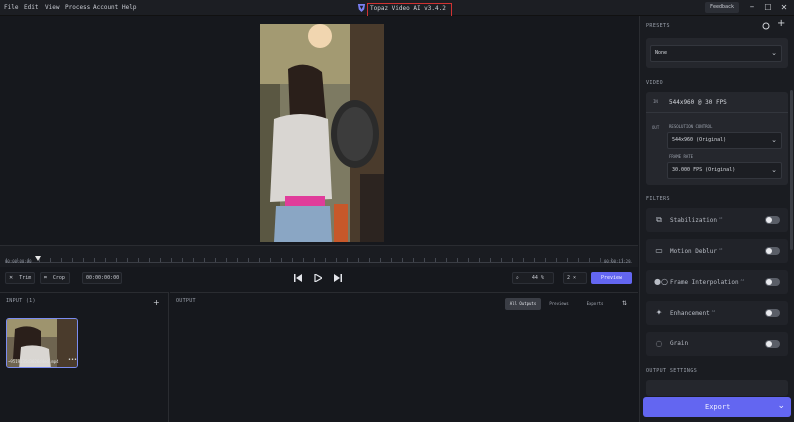 The height and width of the screenshot is (422, 794). I want to click on export-label: Export, so click(718, 407).